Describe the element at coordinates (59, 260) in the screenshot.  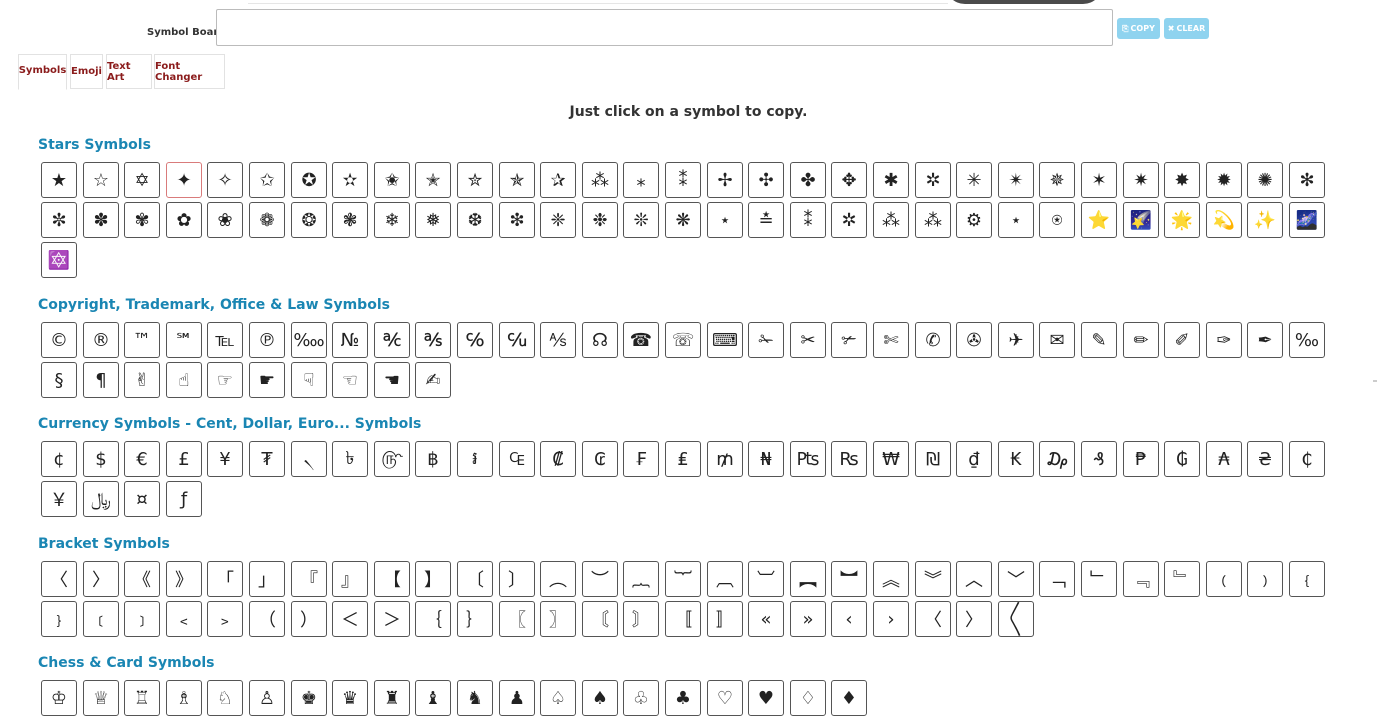
I see `symbol-button: 🔯` at that location.